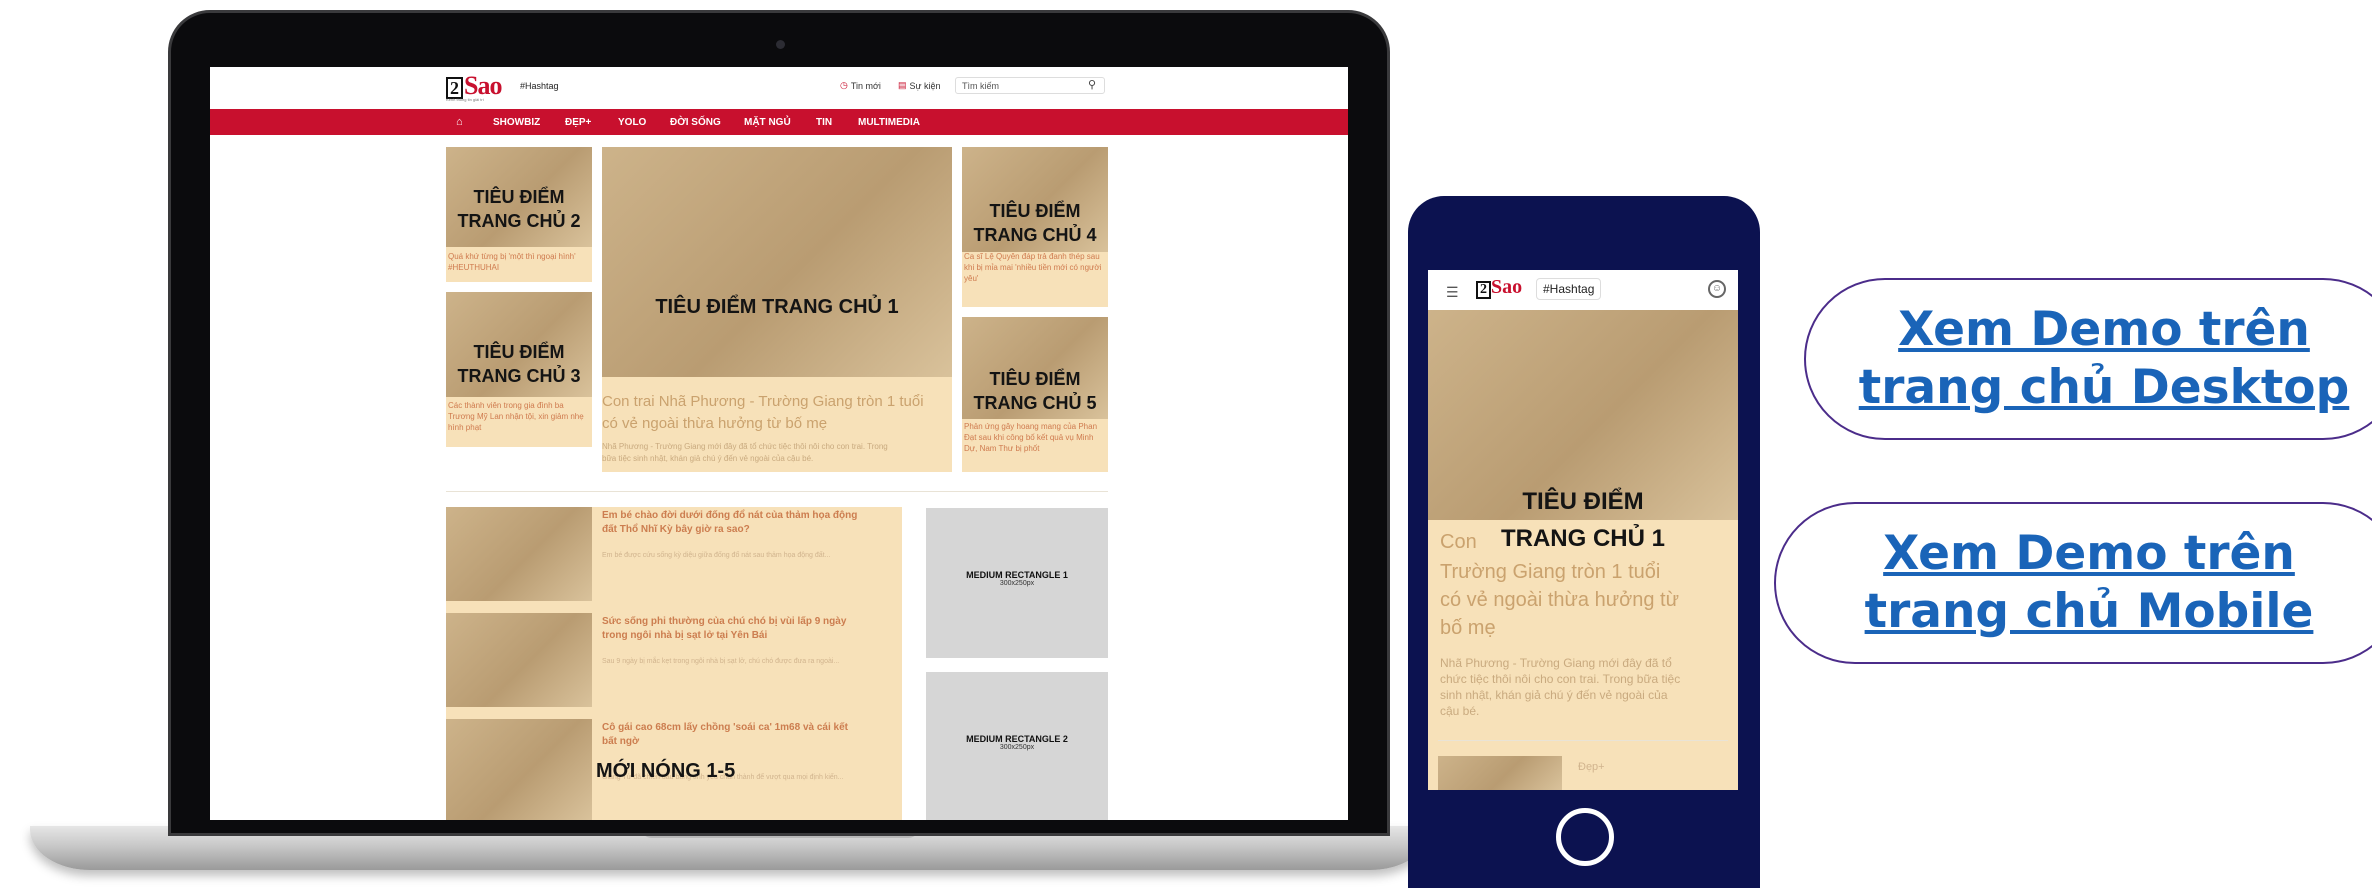 The width and height of the screenshot is (2372, 888). I want to click on logo-tagline: Kênh thông tin giải trí, so click(465, 99).